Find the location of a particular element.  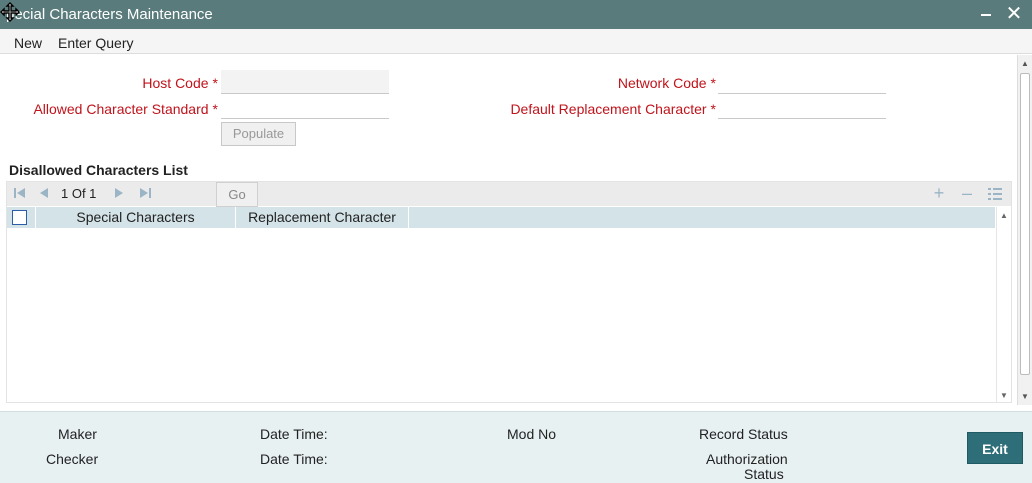

default-replacement-character-field is located at coordinates (802, 107).